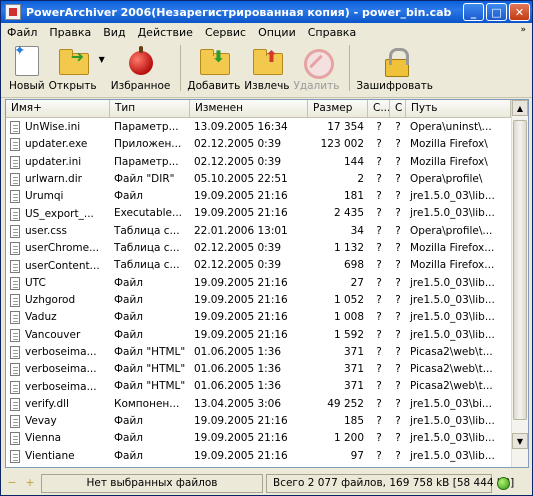 This screenshot has height=496, width=533. I want to click on minimize-button: _, so click(473, 12).